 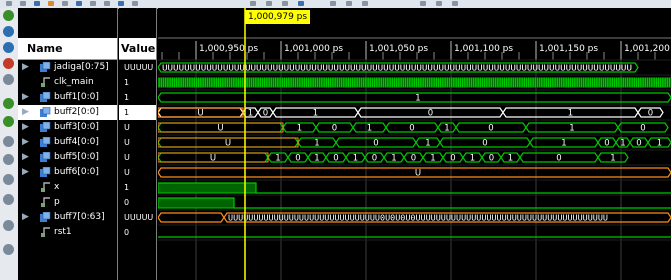 I want to click on bus-segment, so click(x=191, y=217).